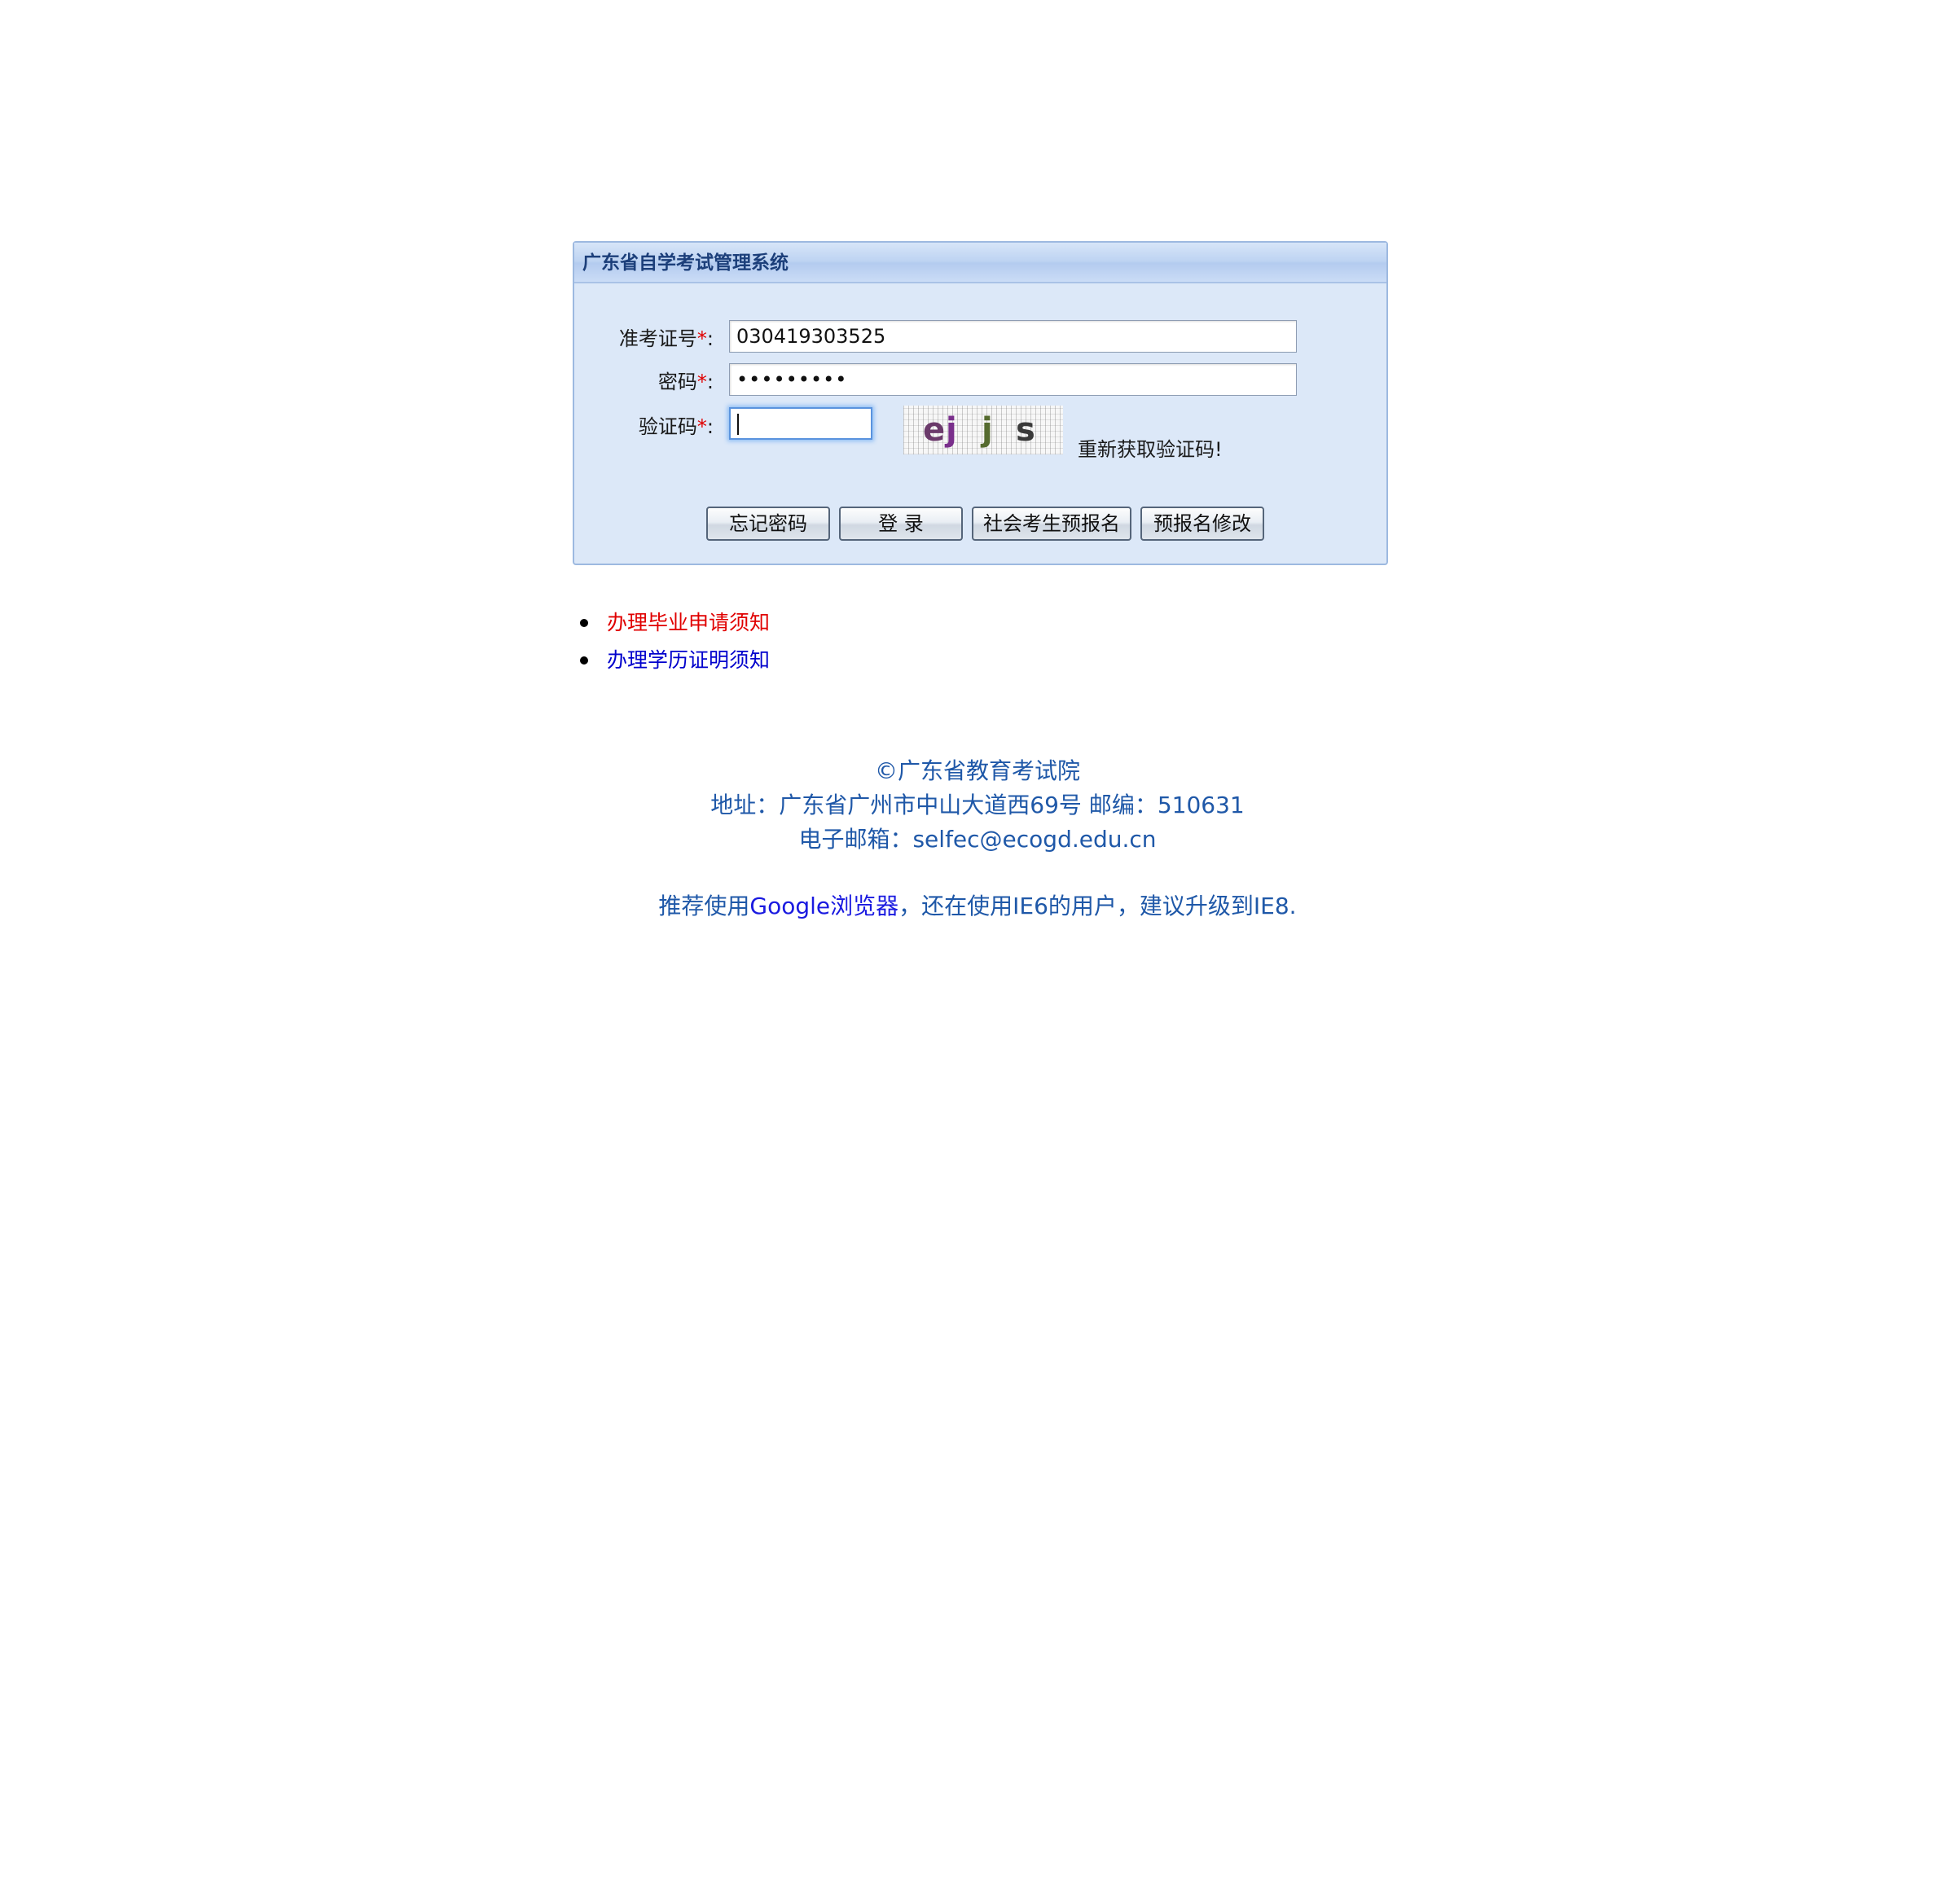 Image resolution: width=1955 pixels, height=1904 pixels. What do you see at coordinates (676, 427) in the screenshot?
I see `captcha-label: 验证码*:` at bounding box center [676, 427].